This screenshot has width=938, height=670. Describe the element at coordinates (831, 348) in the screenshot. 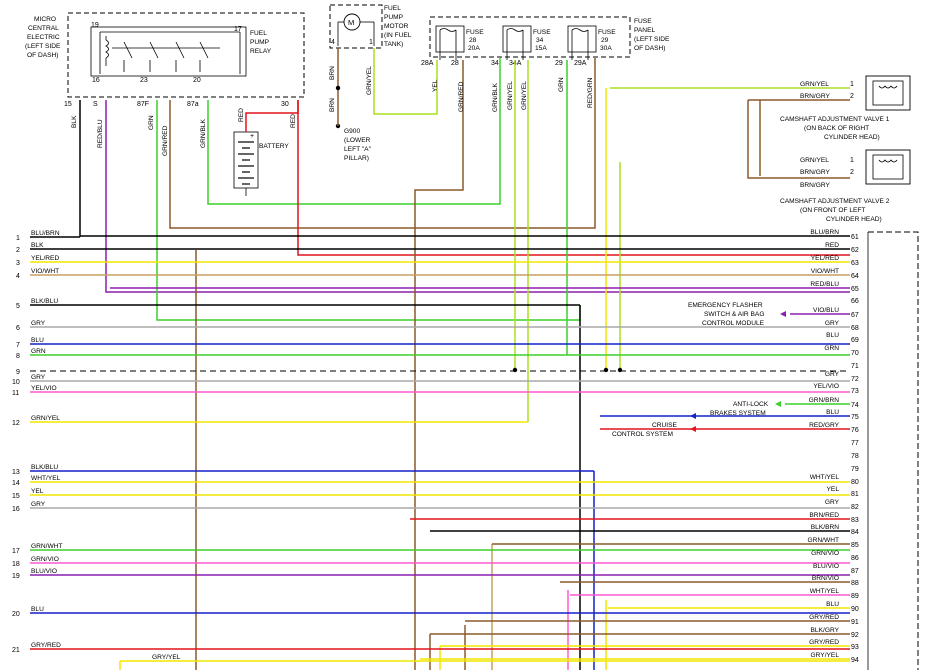

I see `right-wire-label: GRN` at that location.